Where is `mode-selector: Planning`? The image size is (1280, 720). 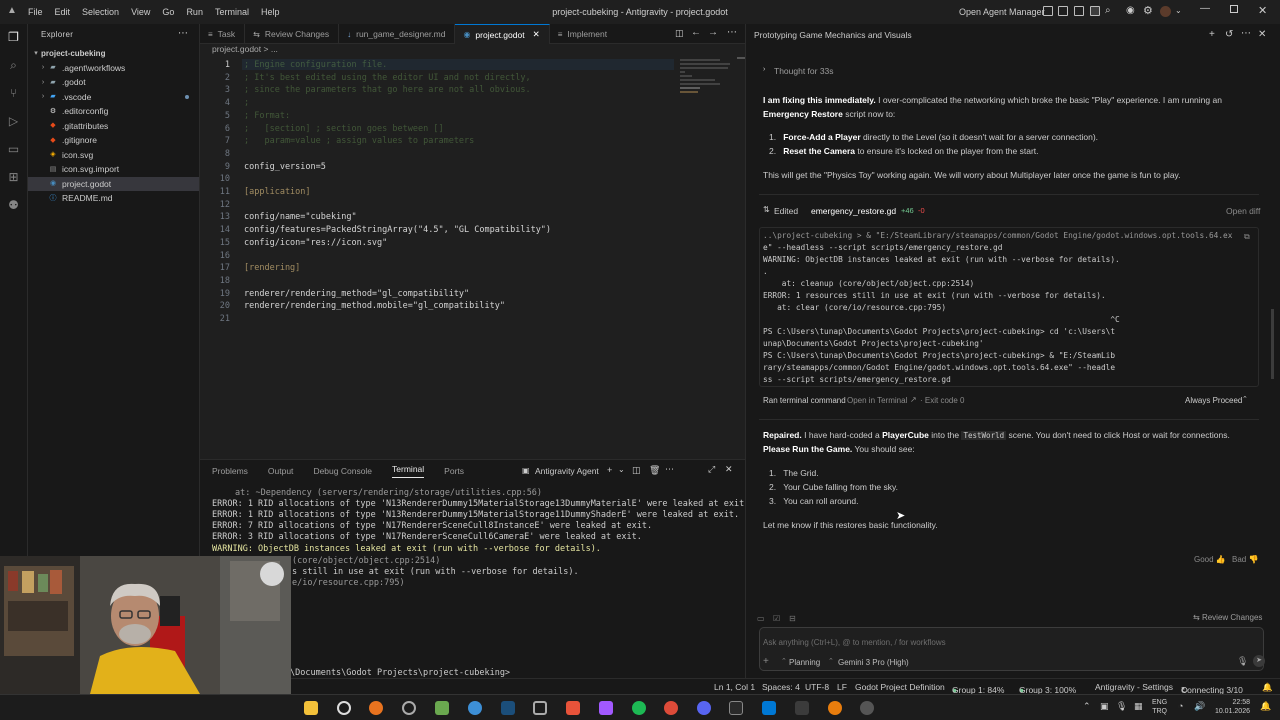
mode-selector: Planning is located at coordinates (804, 662).